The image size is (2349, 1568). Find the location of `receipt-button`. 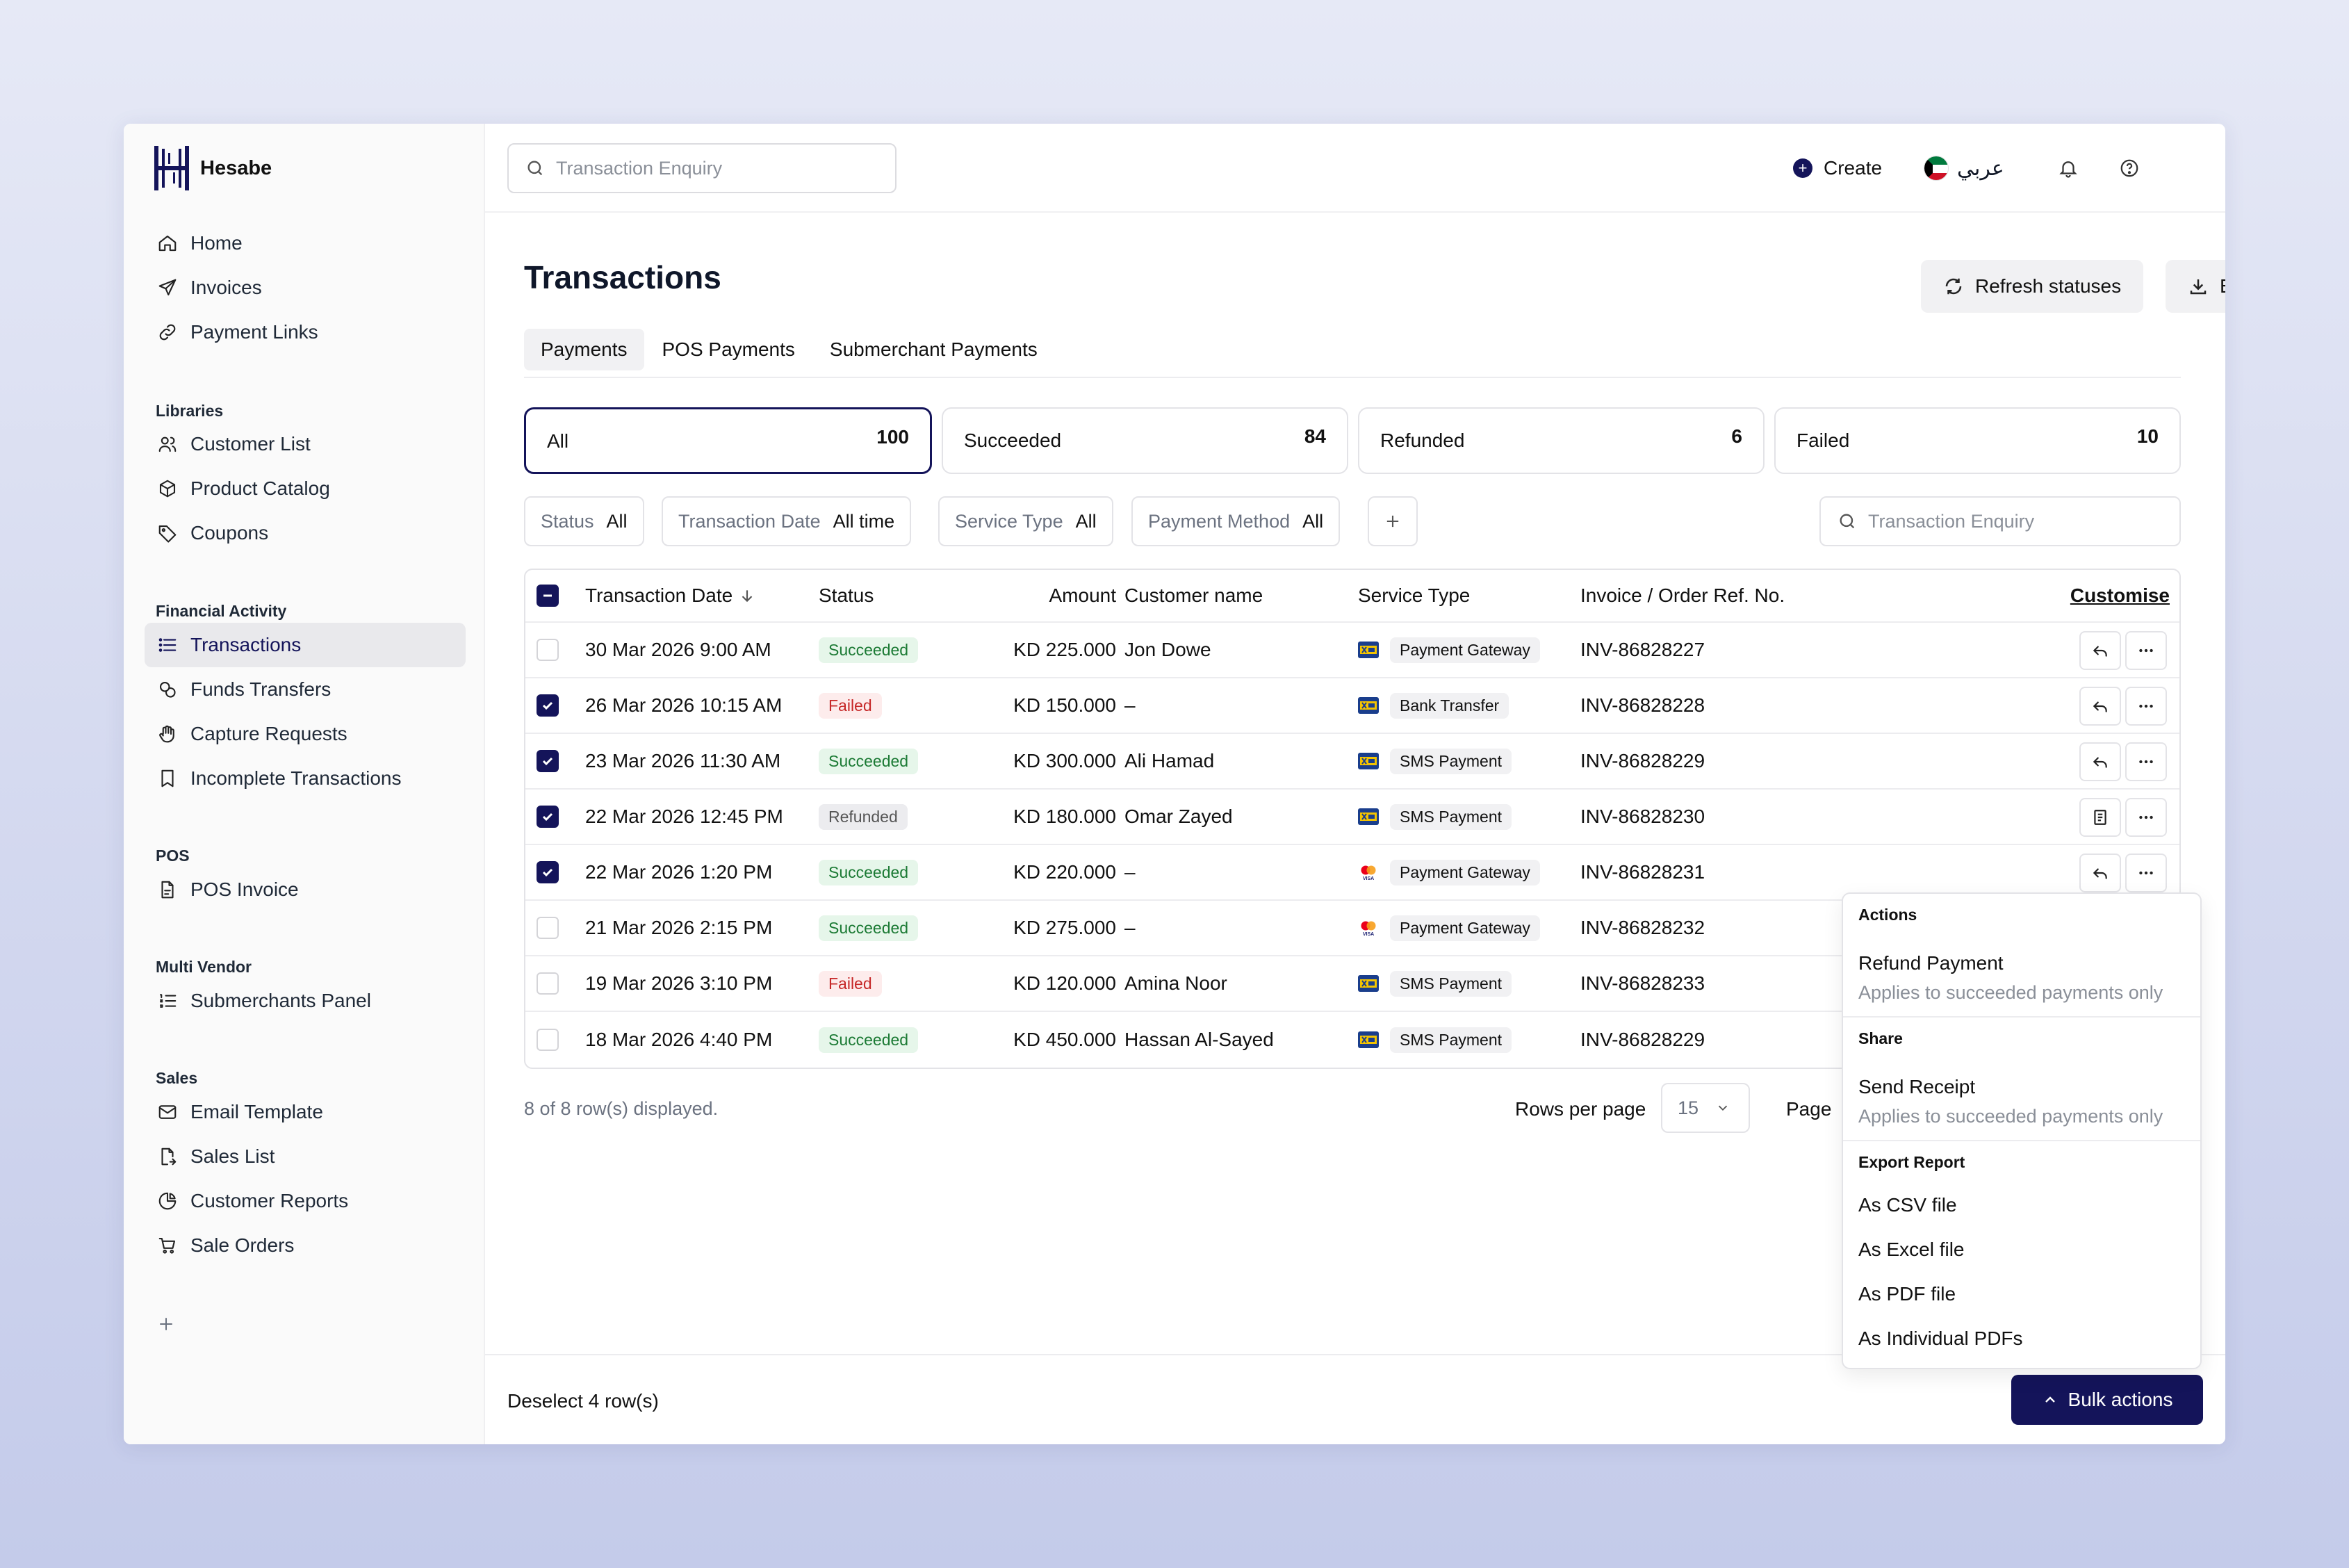

receipt-button is located at coordinates (2100, 817).